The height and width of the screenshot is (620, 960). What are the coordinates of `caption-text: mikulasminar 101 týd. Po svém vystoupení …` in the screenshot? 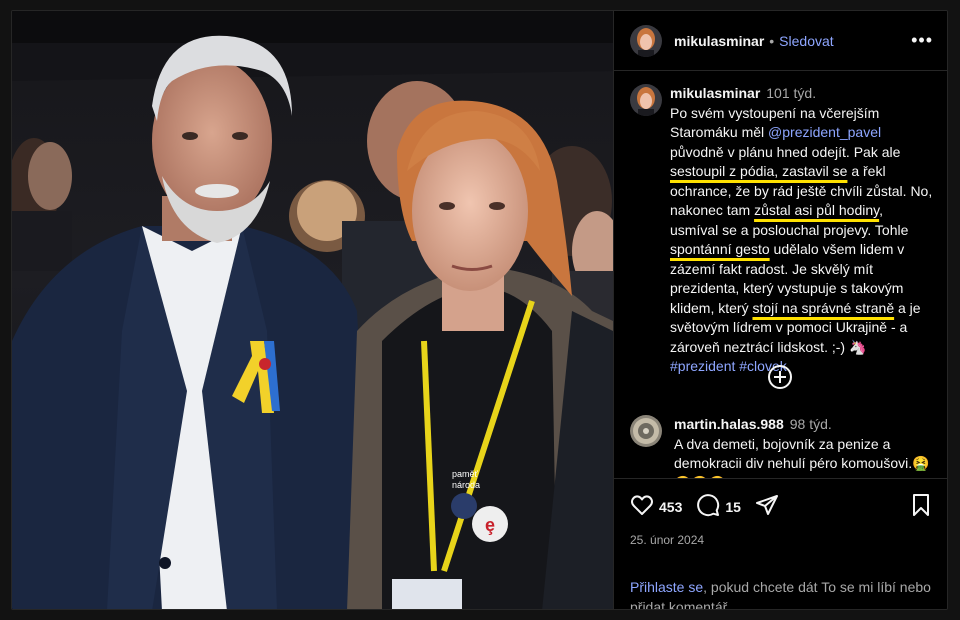 It's located at (801, 230).